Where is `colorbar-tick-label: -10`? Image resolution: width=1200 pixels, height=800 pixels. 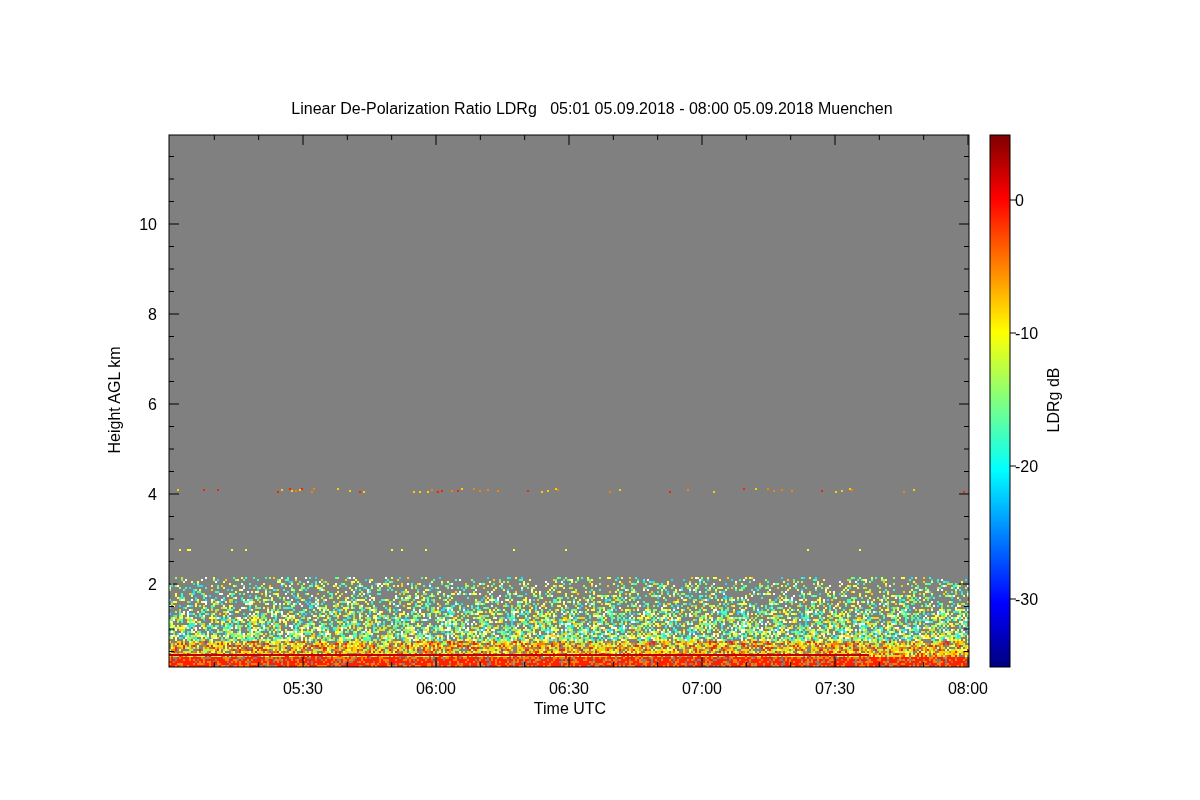 colorbar-tick-label: -10 is located at coordinates (1027, 333).